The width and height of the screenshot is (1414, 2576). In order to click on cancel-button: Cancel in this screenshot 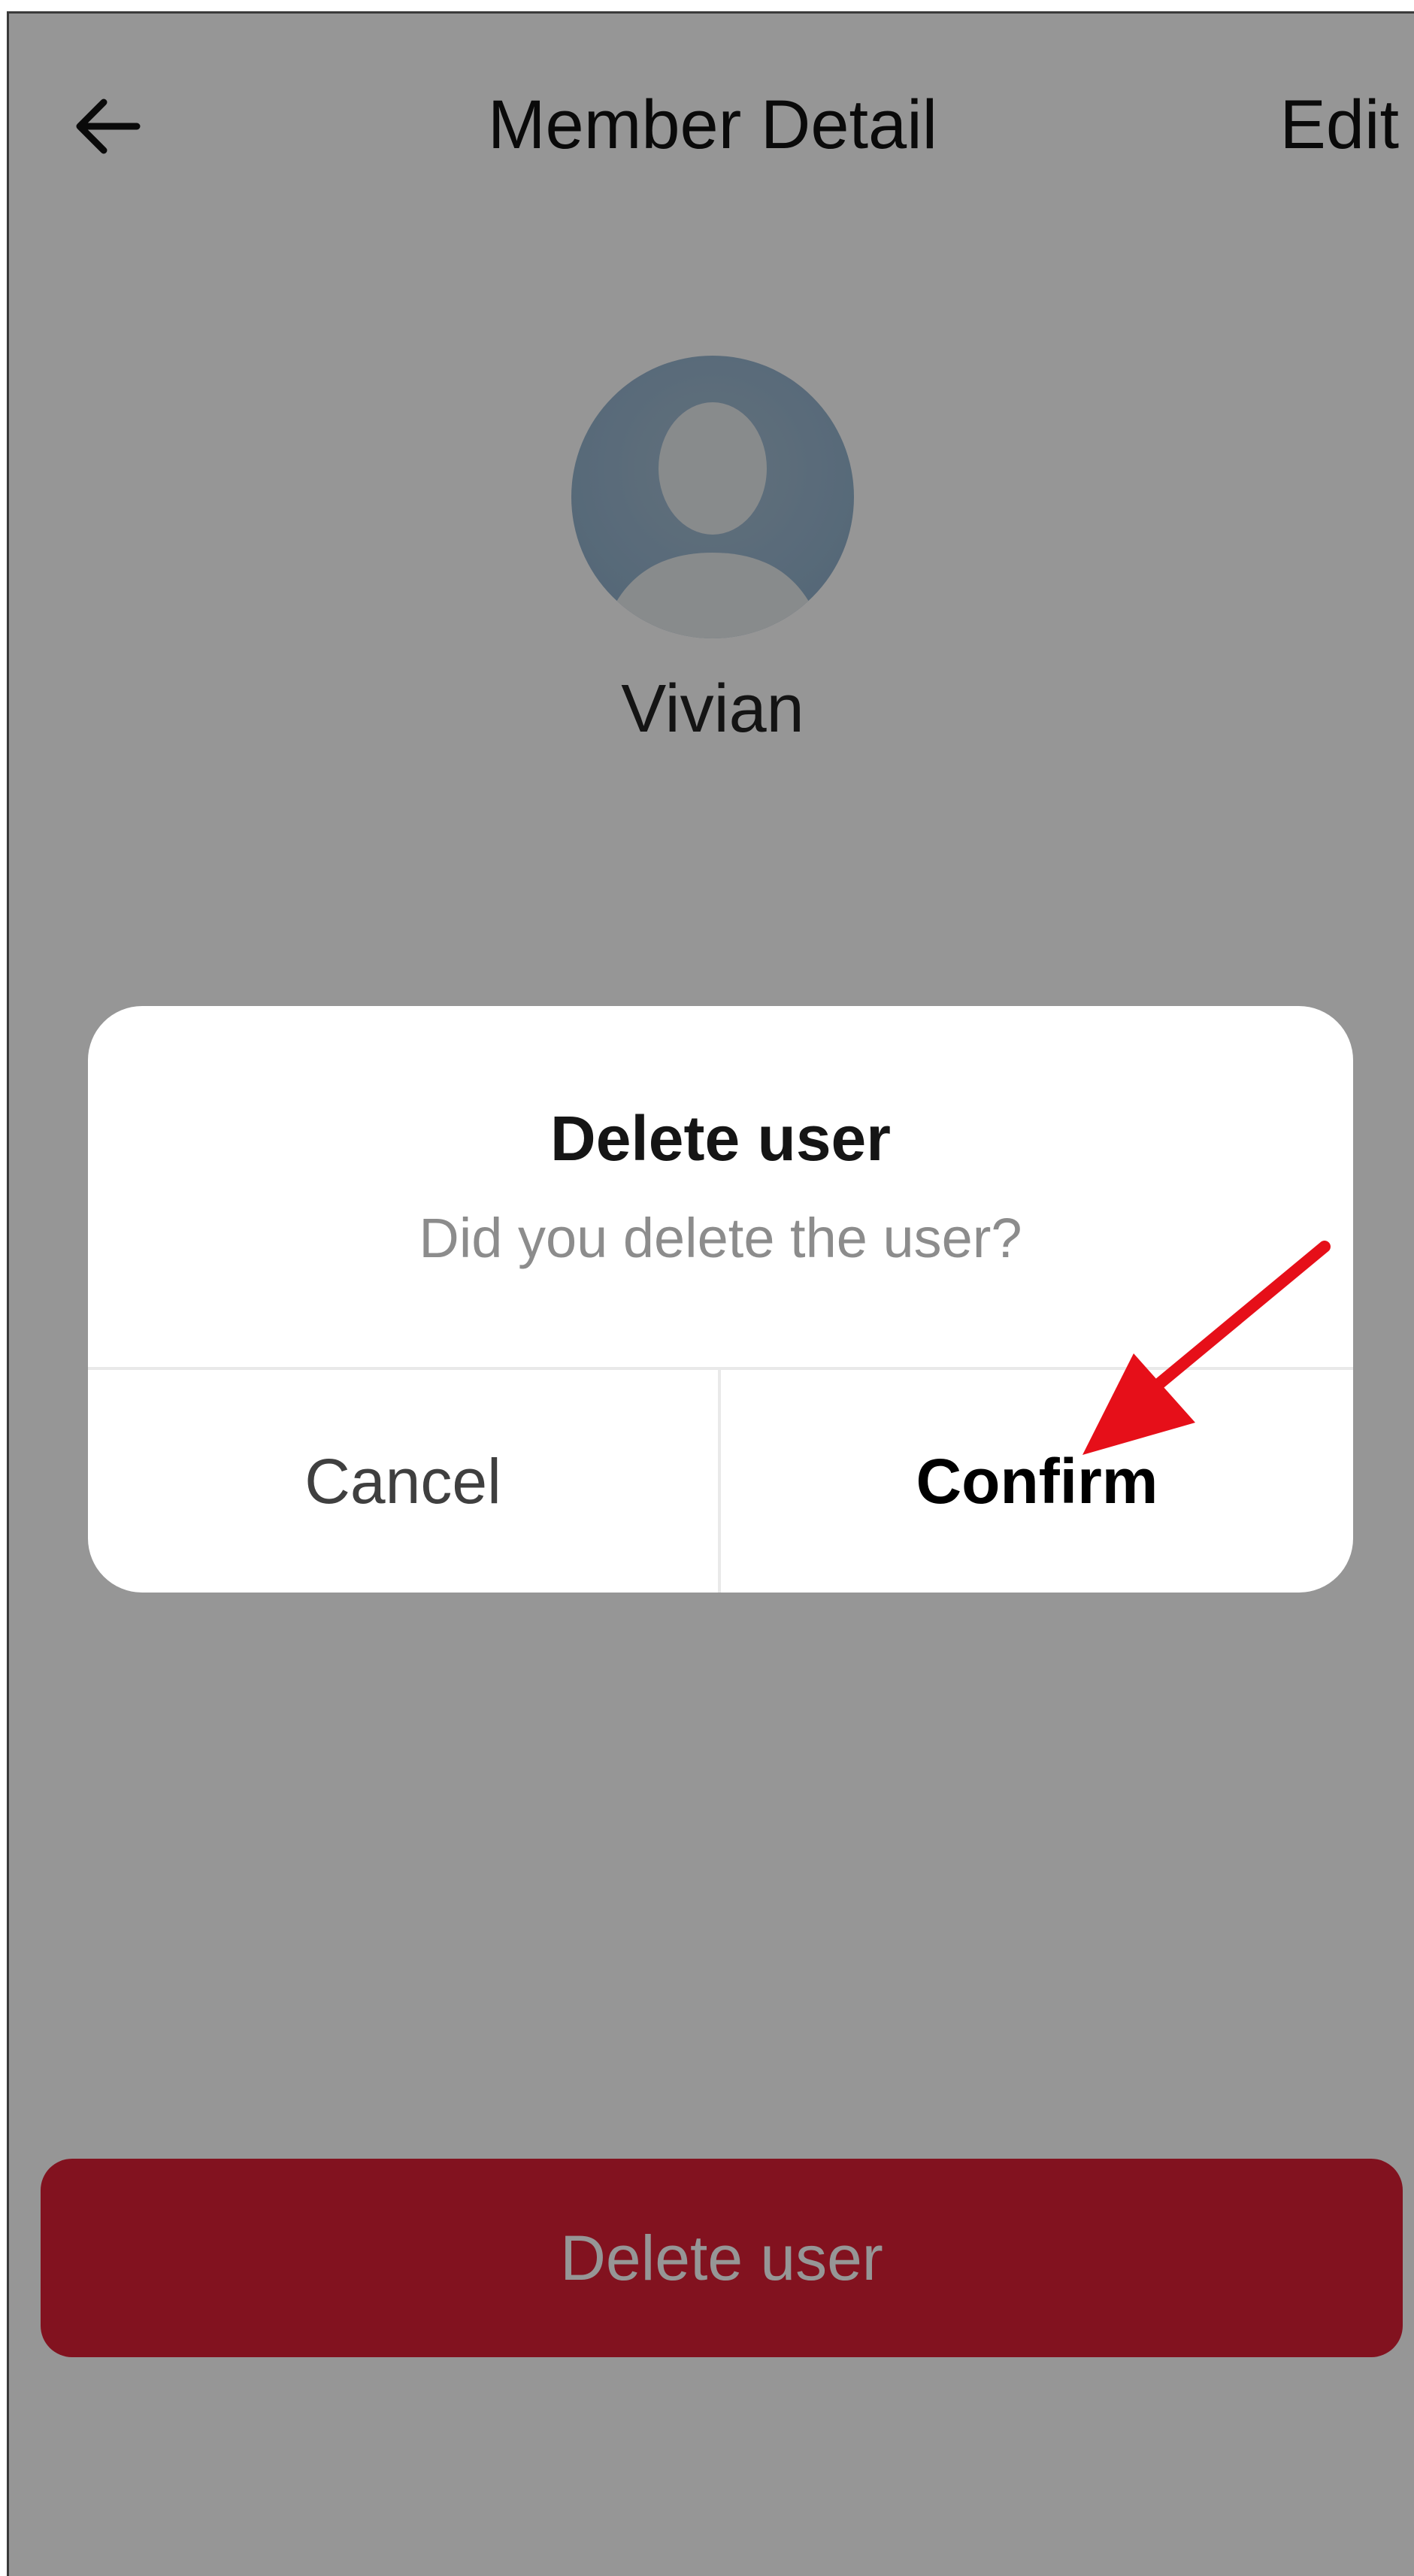, I will do `click(403, 1481)`.